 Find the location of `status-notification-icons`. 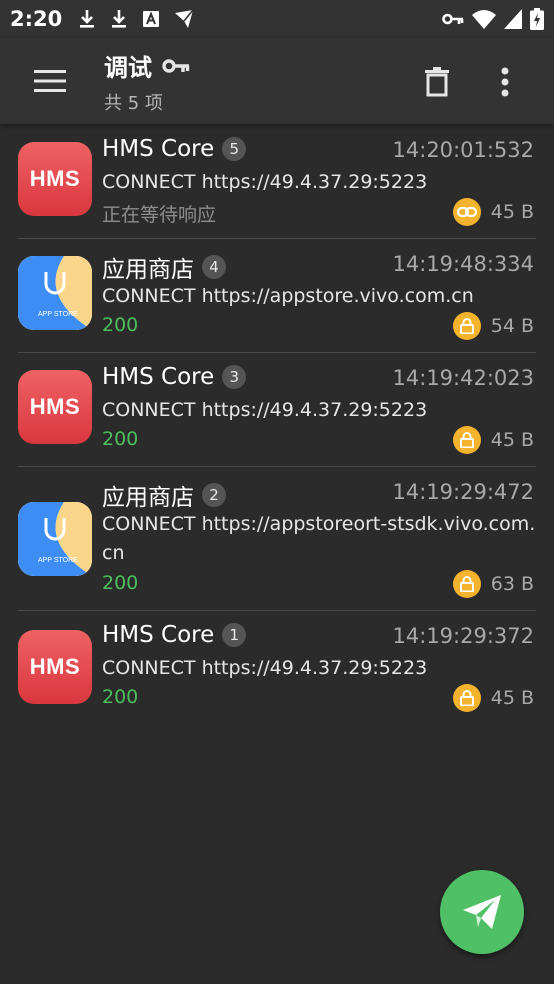

status-notification-icons is located at coordinates (136, 19).